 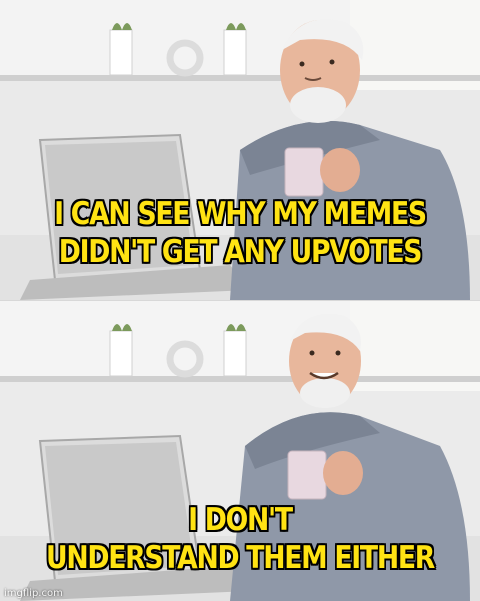 I want to click on bottom-caption-line-1: I DON'T, so click(x=240, y=520).